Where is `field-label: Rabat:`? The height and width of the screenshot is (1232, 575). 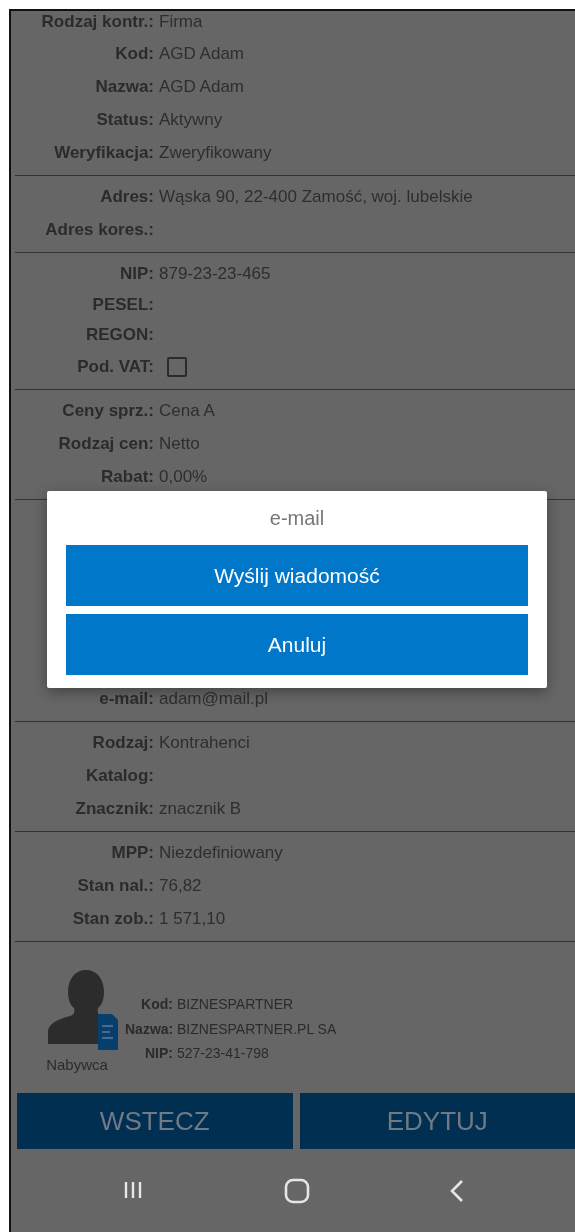
field-label: Rabat: is located at coordinates (127, 476).